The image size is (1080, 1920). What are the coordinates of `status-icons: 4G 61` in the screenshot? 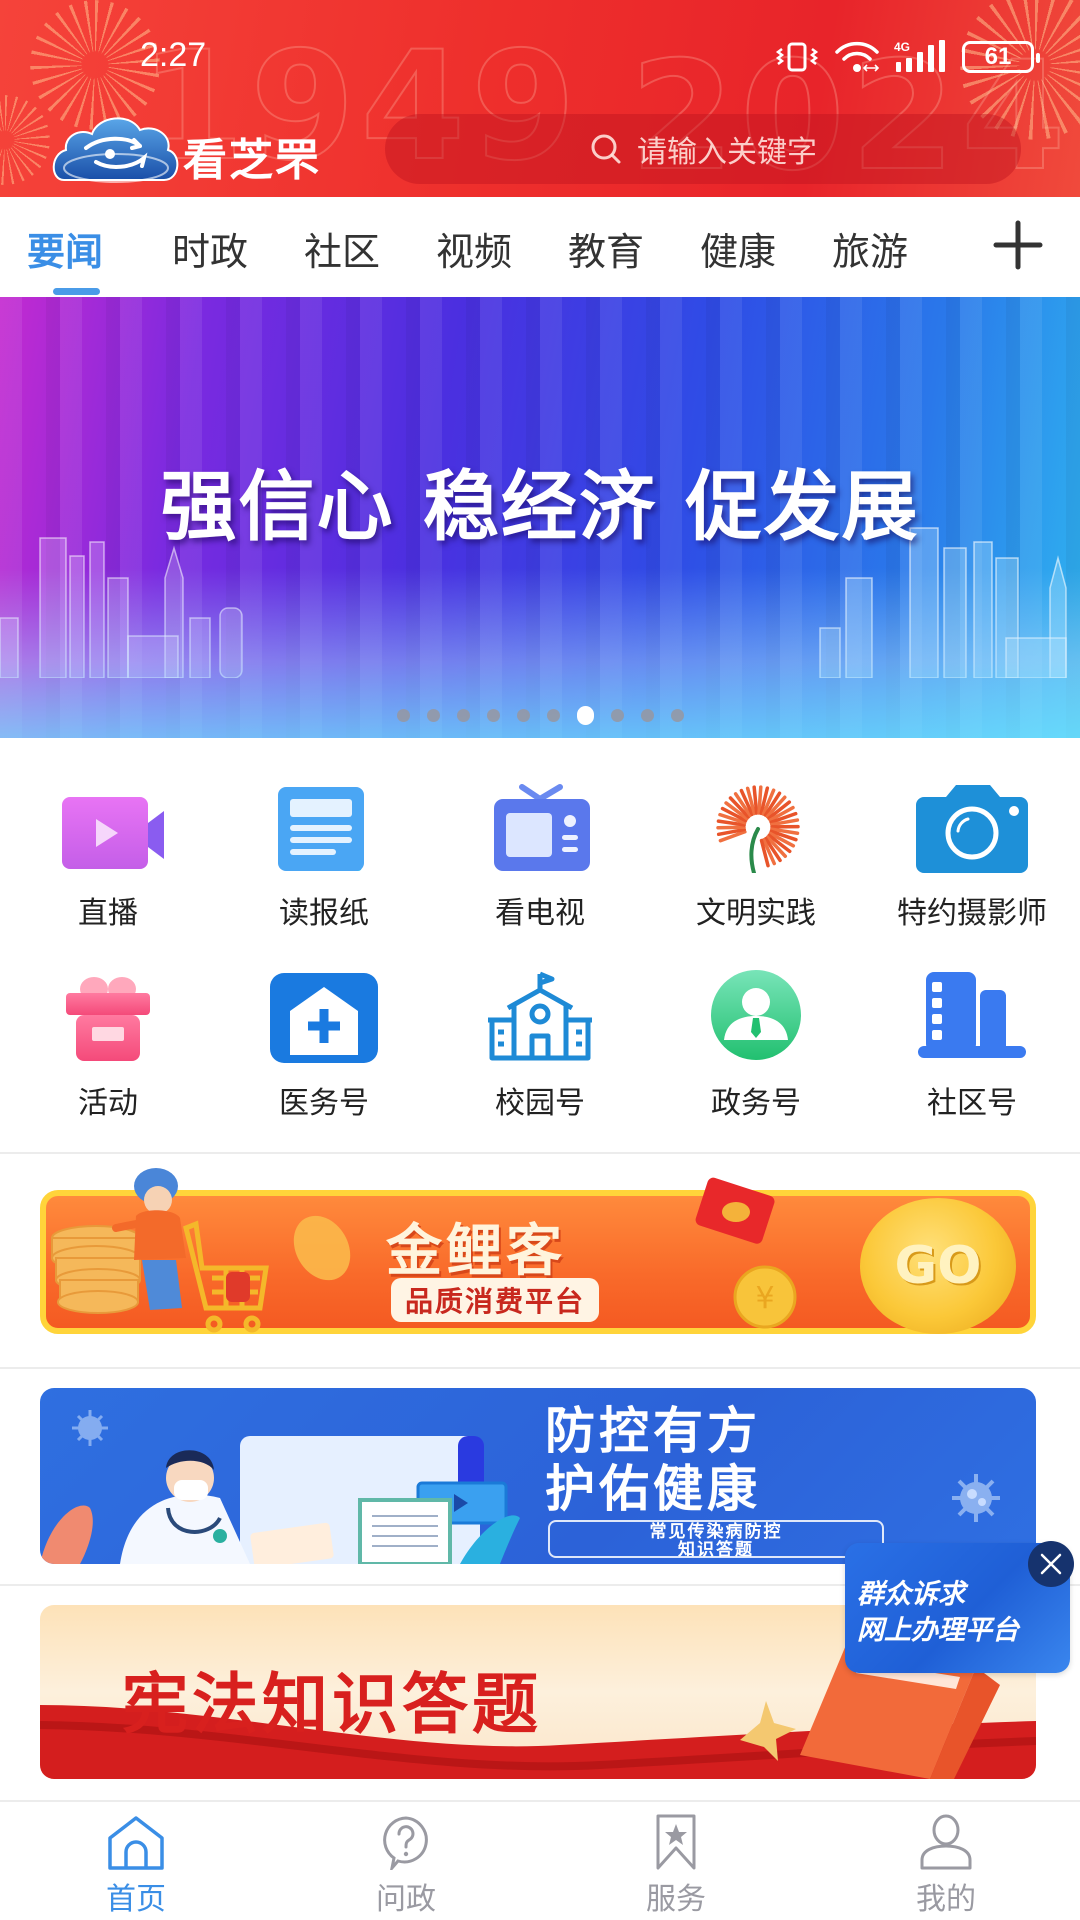 It's located at (907, 57).